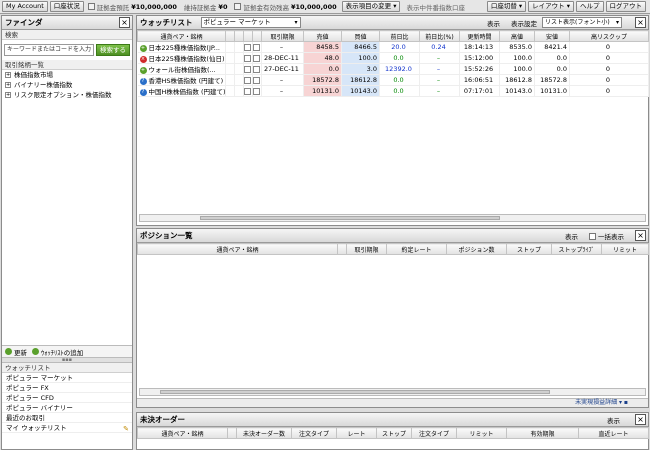 The height and width of the screenshot is (450, 650). Describe the element at coordinates (182, 433) in the screenshot. I see `ord-column-header: 通貨ペア・銘柄` at that location.